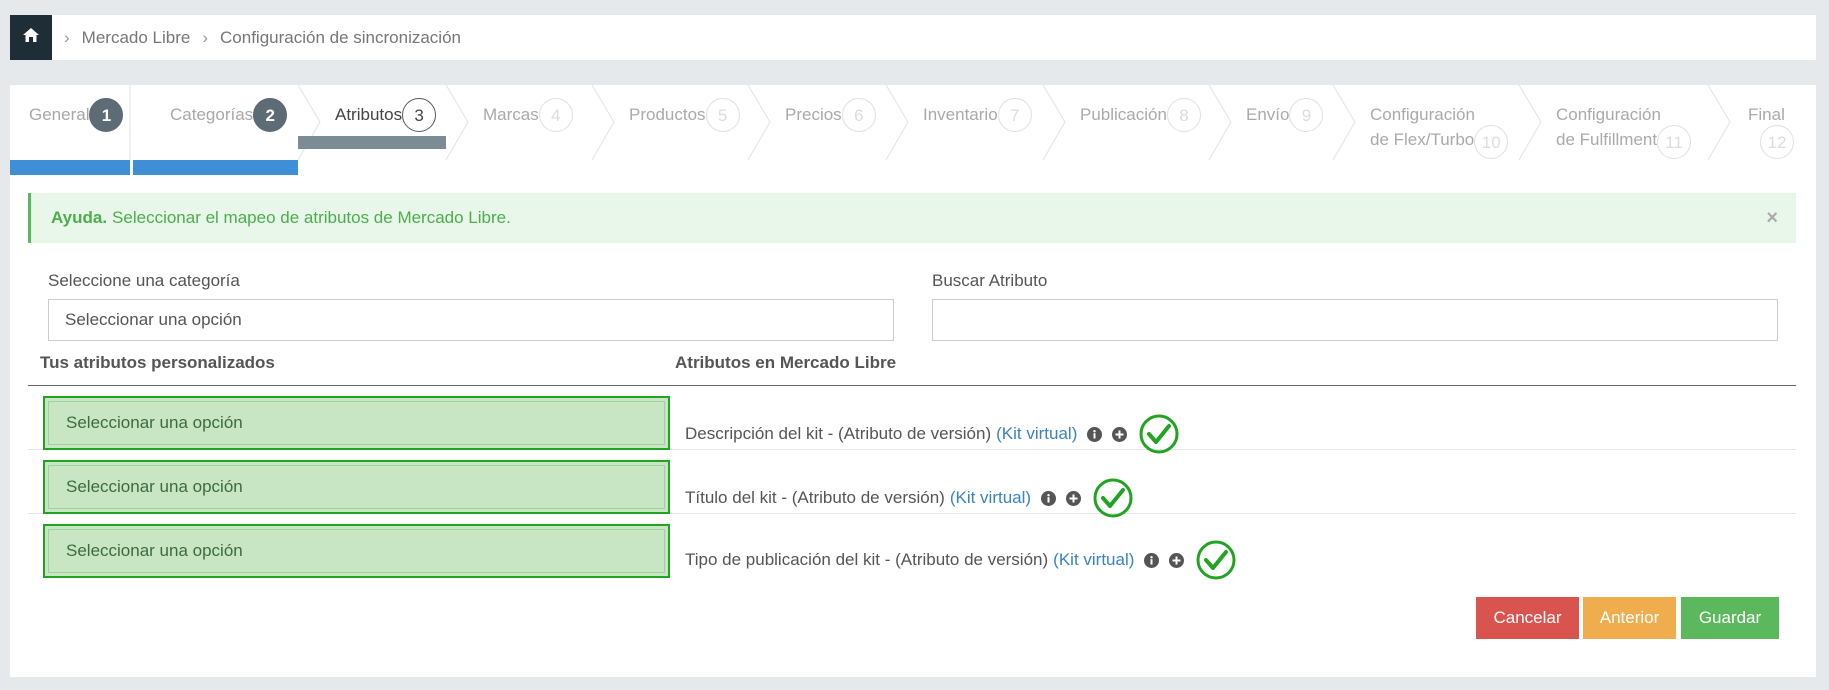 The width and height of the screenshot is (1829, 690). What do you see at coordinates (372, 142) in the screenshot?
I see `active-step-indicator` at bounding box center [372, 142].